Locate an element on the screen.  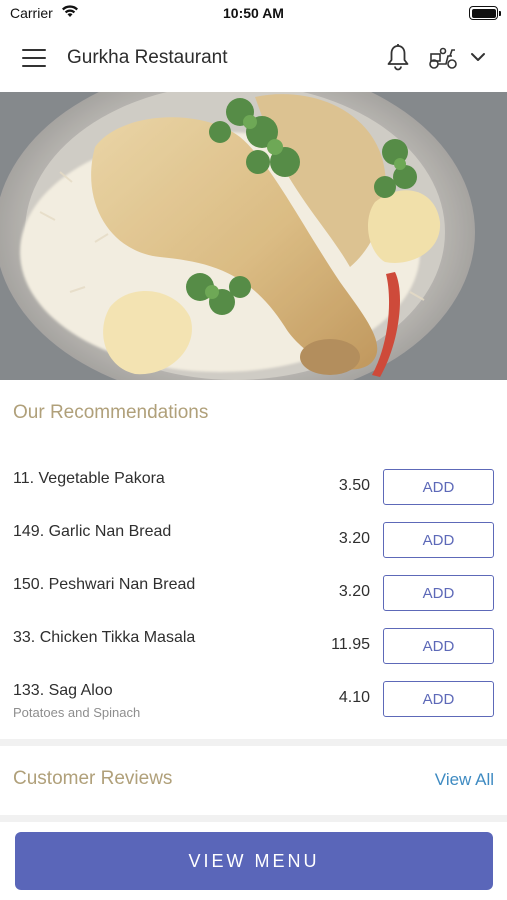
section-title-reviews: Customer Reviews is located at coordinates (93, 778).